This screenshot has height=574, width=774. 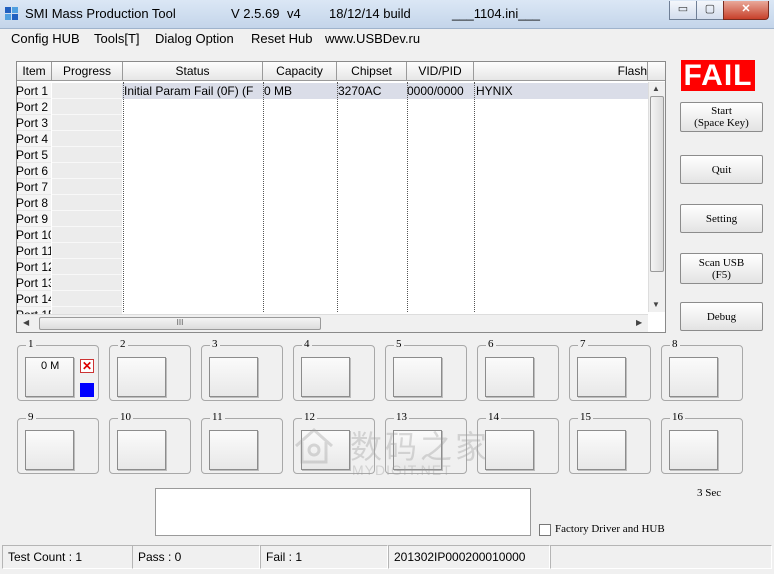 I want to click on port-row: Port 9, so click(x=332, y=219).